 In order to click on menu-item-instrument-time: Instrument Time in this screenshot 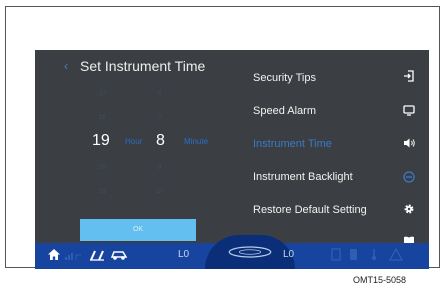, I will do `click(292, 144)`.